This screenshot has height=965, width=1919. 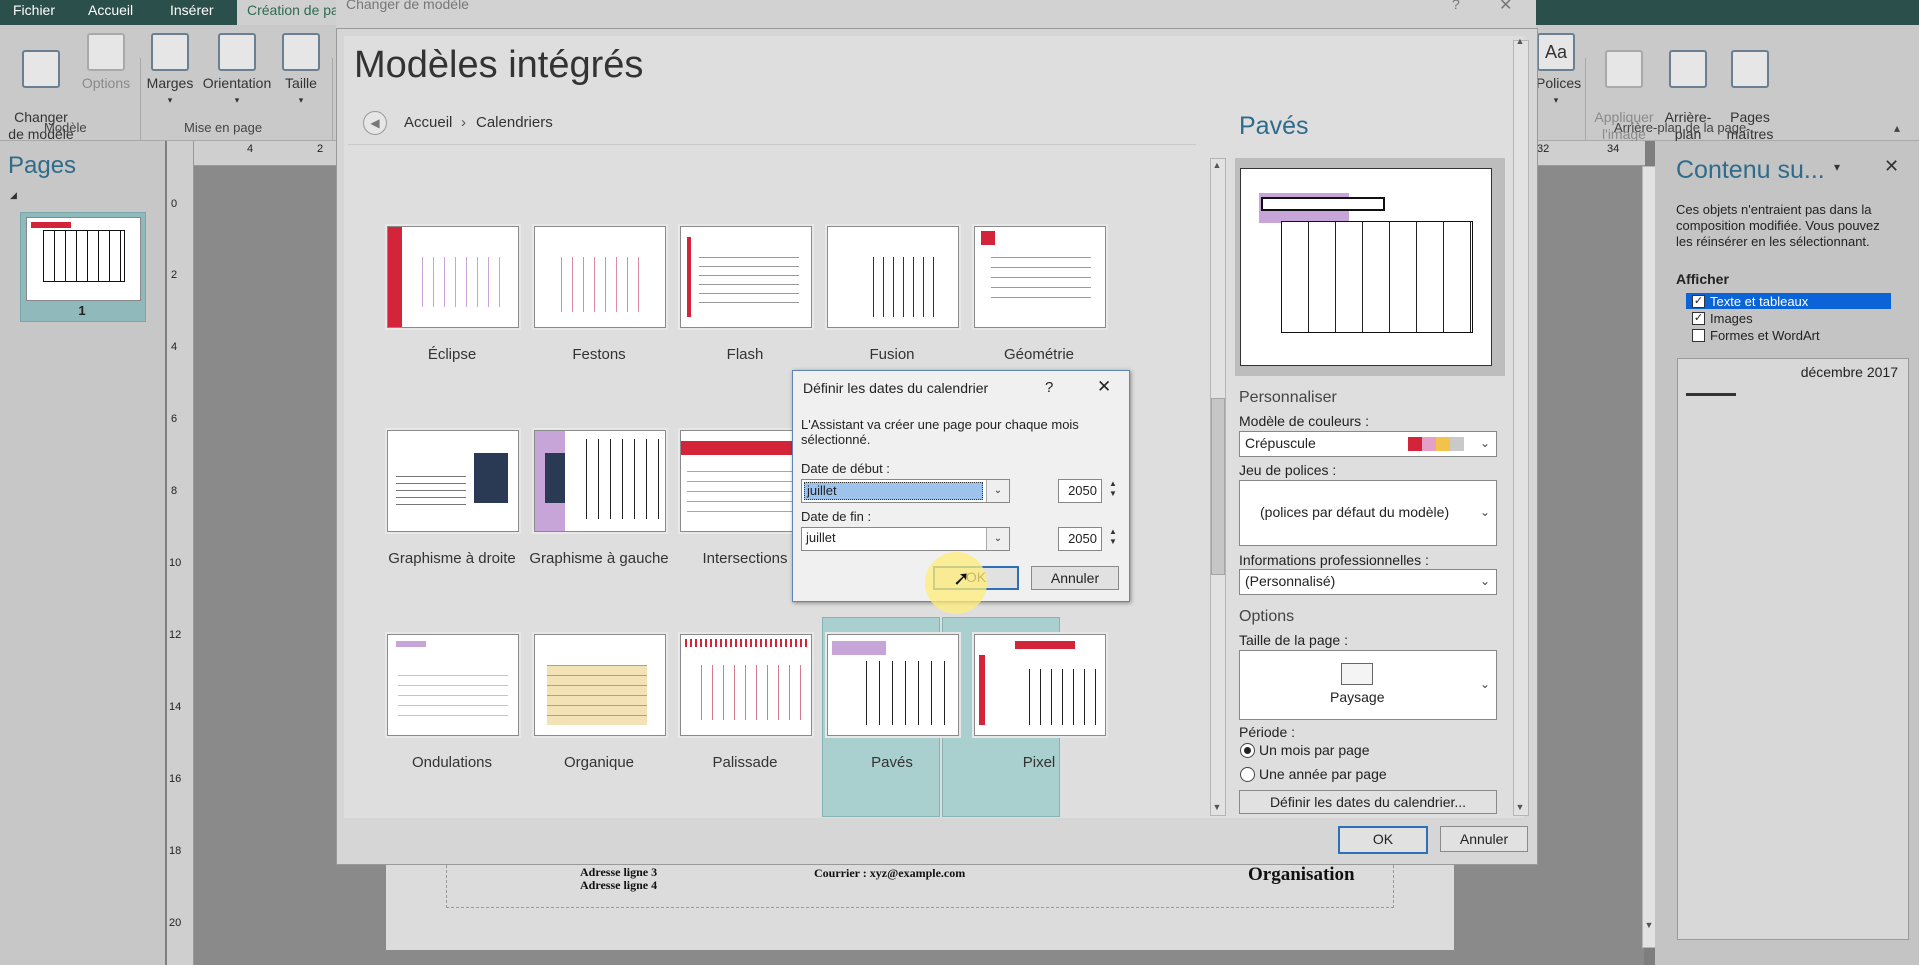 What do you see at coordinates (1314, 750) in the screenshot?
I see `radio-label: Un mois par page` at bounding box center [1314, 750].